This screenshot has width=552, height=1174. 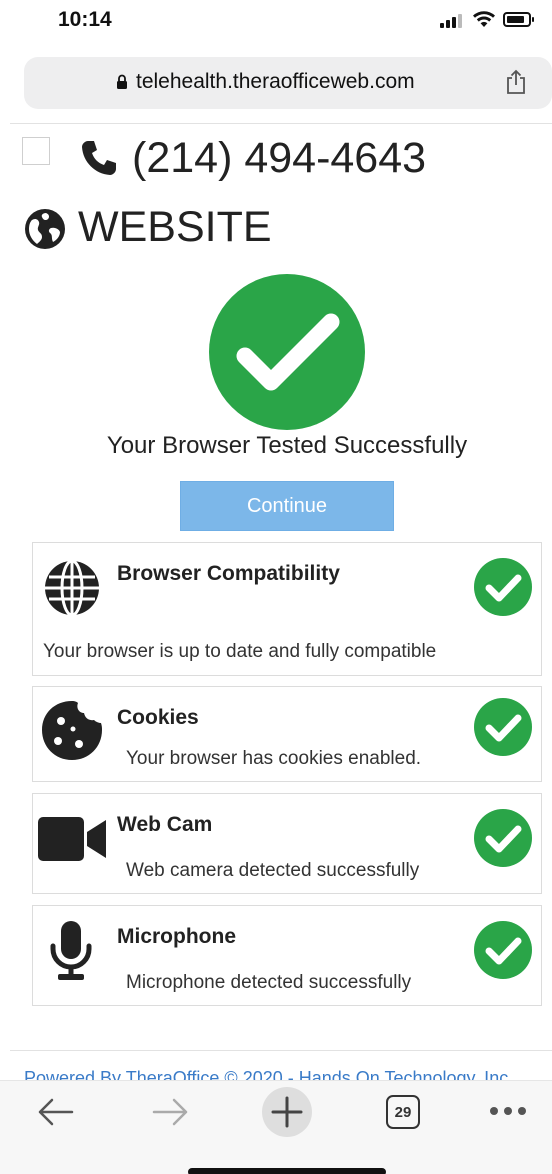 What do you see at coordinates (508, 1111) in the screenshot?
I see `more-options-icon` at bounding box center [508, 1111].